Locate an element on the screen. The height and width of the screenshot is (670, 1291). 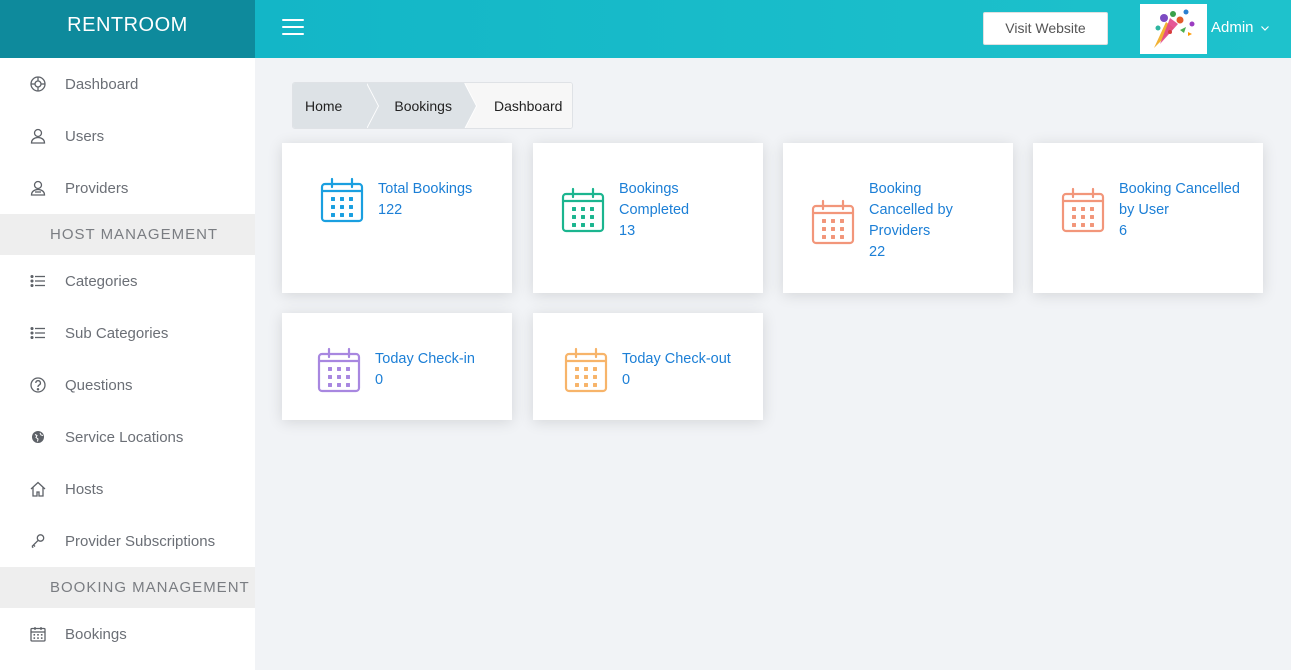
card-label: Today Check-in is located at coordinates (425, 359).